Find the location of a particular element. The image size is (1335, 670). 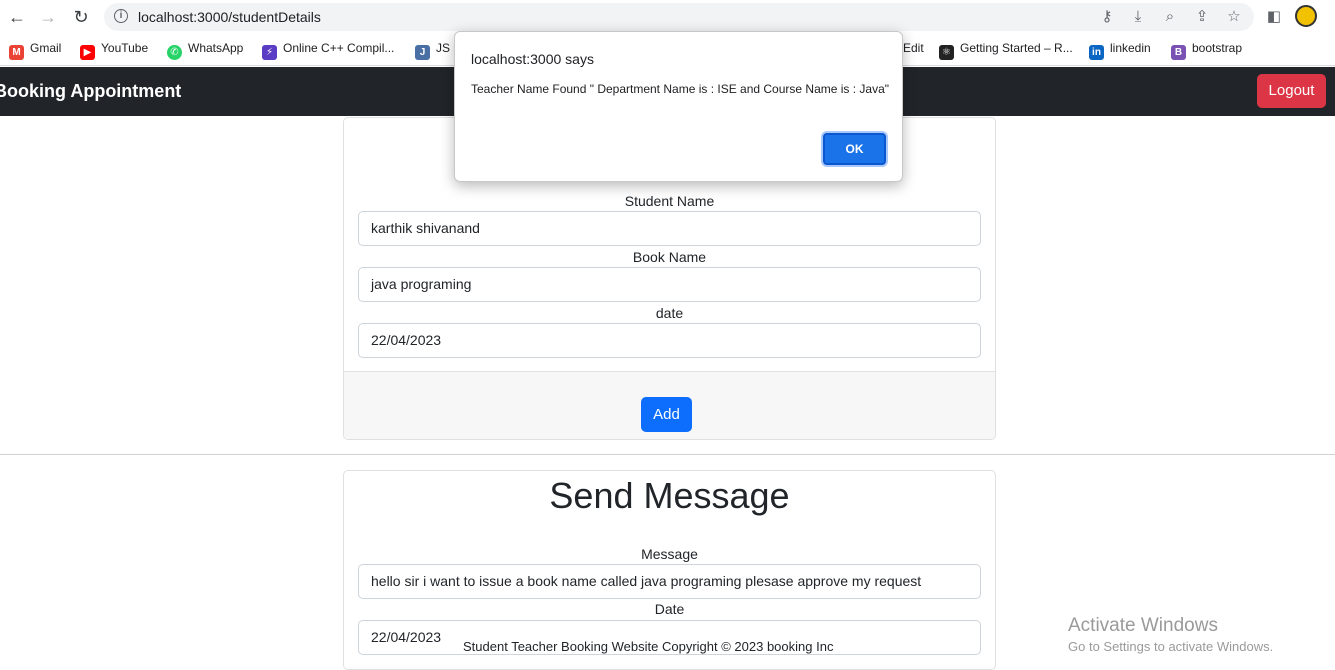

student-name-input: karthik shivanand is located at coordinates (669, 228).